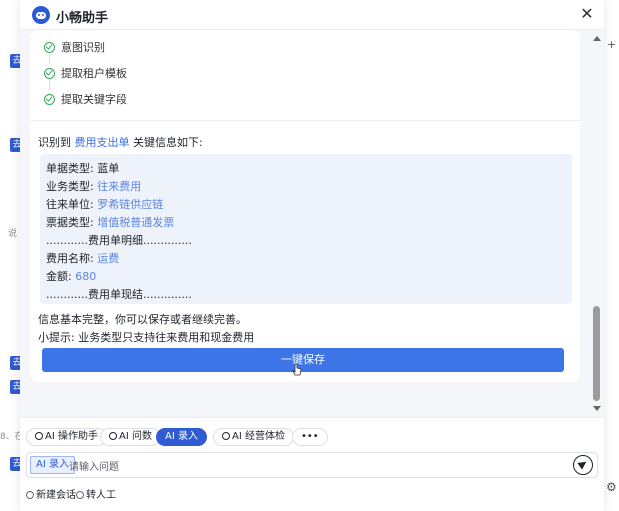  What do you see at coordinates (297, 369) in the screenshot?
I see `mouse-cursor-icon` at bounding box center [297, 369].